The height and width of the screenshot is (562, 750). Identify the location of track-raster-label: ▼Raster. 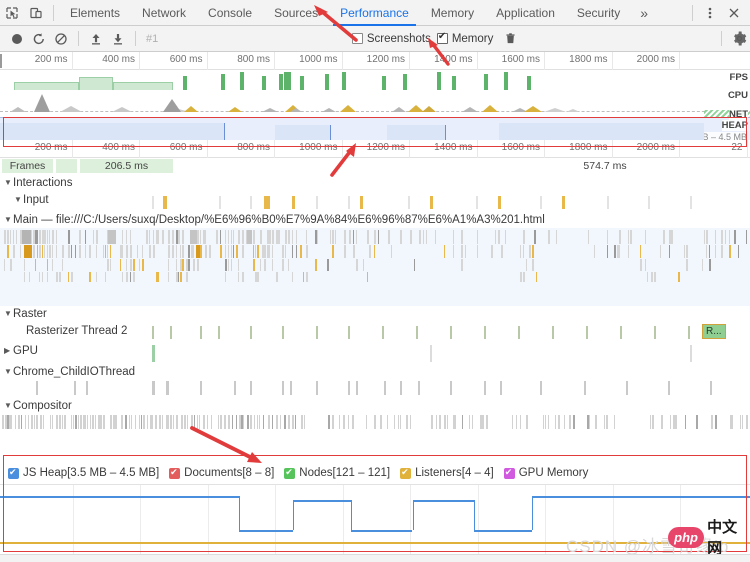
(25, 314).